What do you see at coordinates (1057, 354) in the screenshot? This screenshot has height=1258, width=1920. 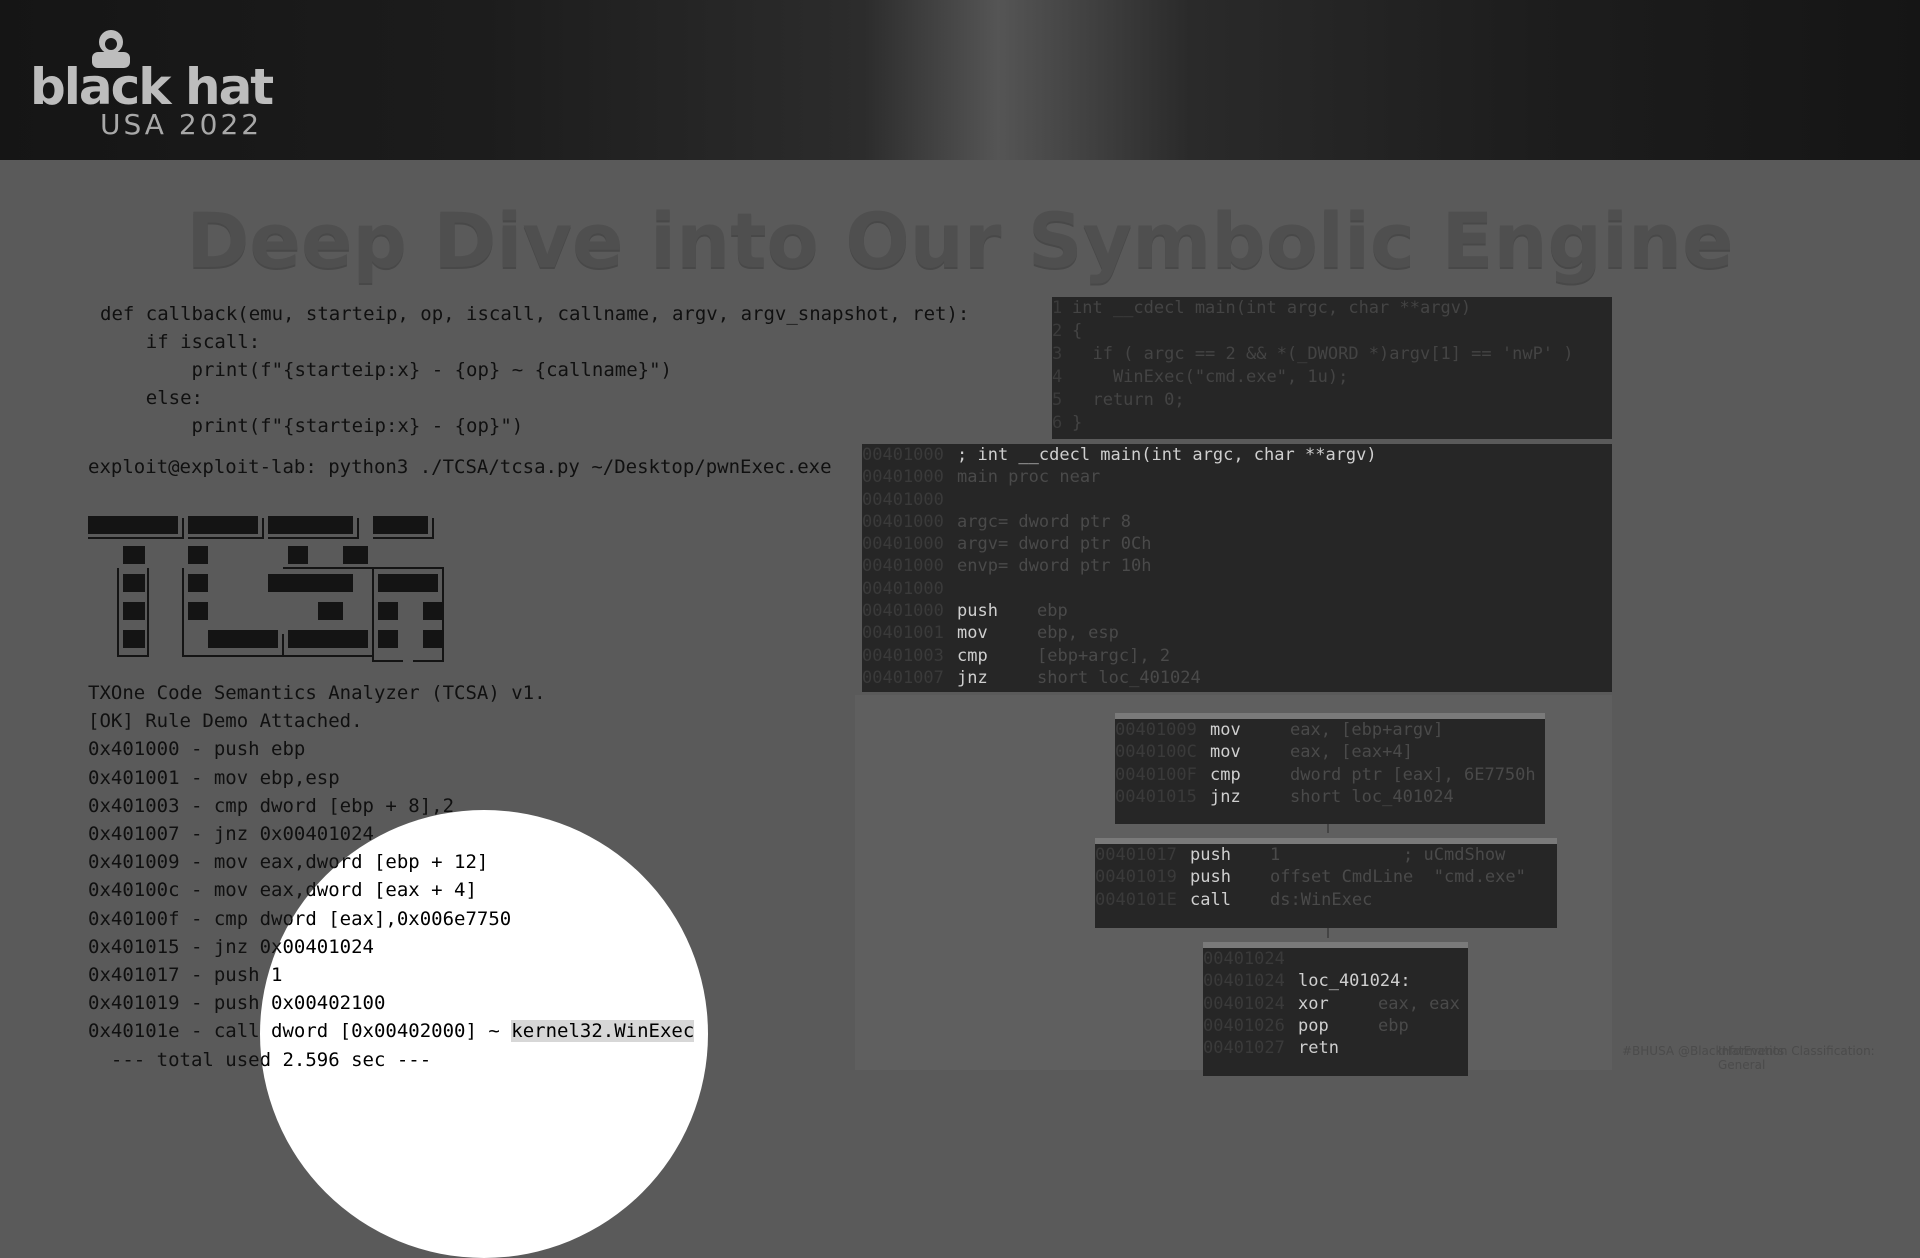 I see `line-number: 3` at bounding box center [1057, 354].